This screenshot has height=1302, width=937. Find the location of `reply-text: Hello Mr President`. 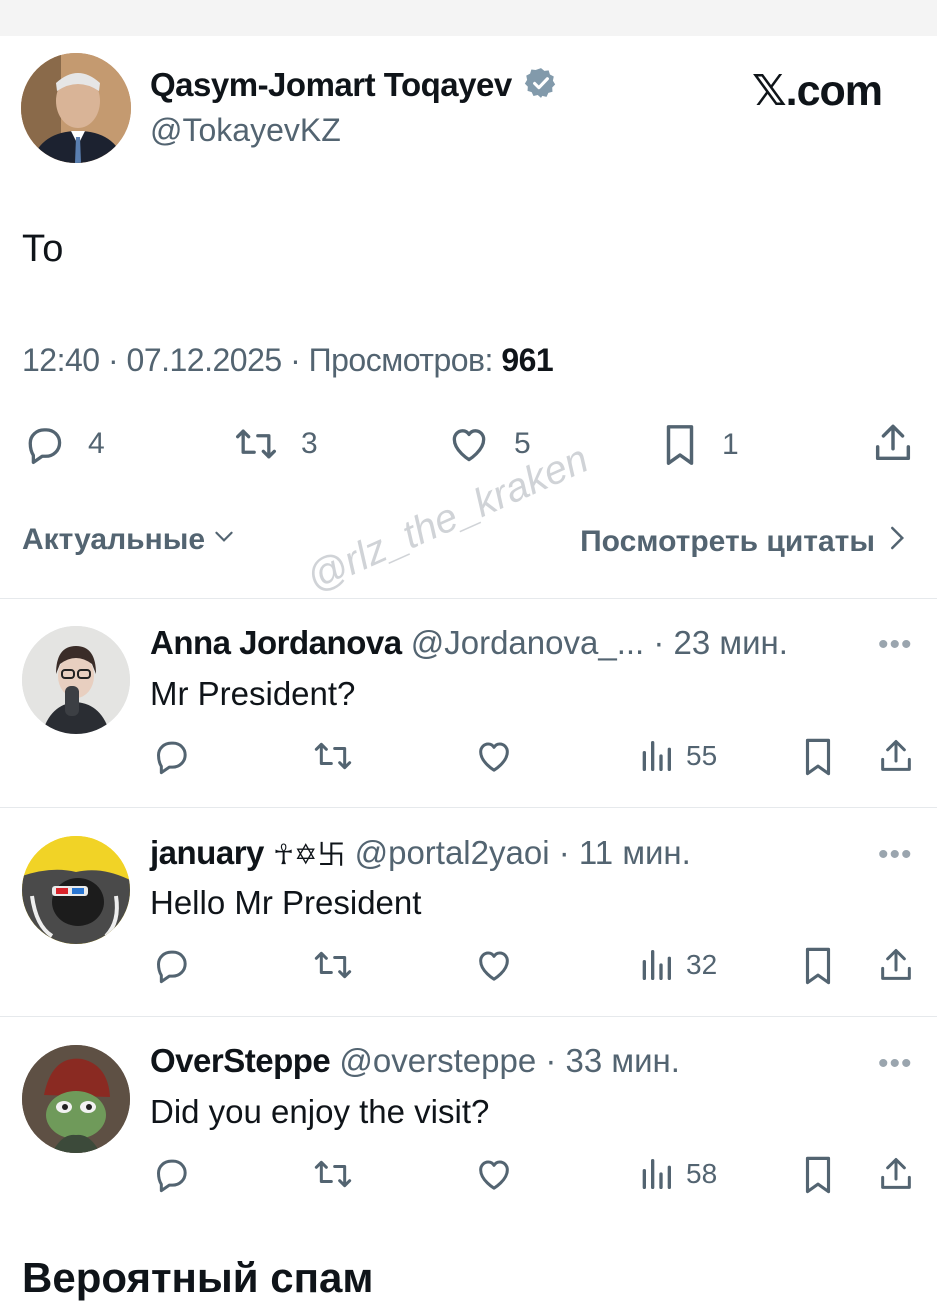

reply-text: Hello Mr President is located at coordinates (286, 902).